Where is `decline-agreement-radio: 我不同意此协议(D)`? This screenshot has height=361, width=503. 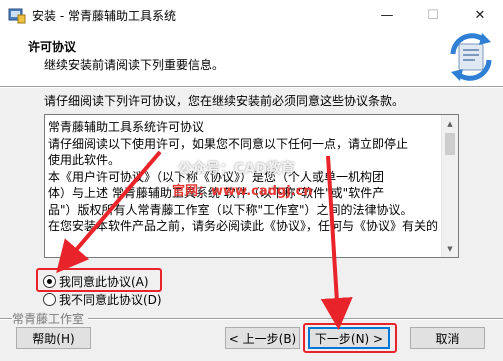 decline-agreement-radio: 我不同意此协议(D) is located at coordinates (102, 299).